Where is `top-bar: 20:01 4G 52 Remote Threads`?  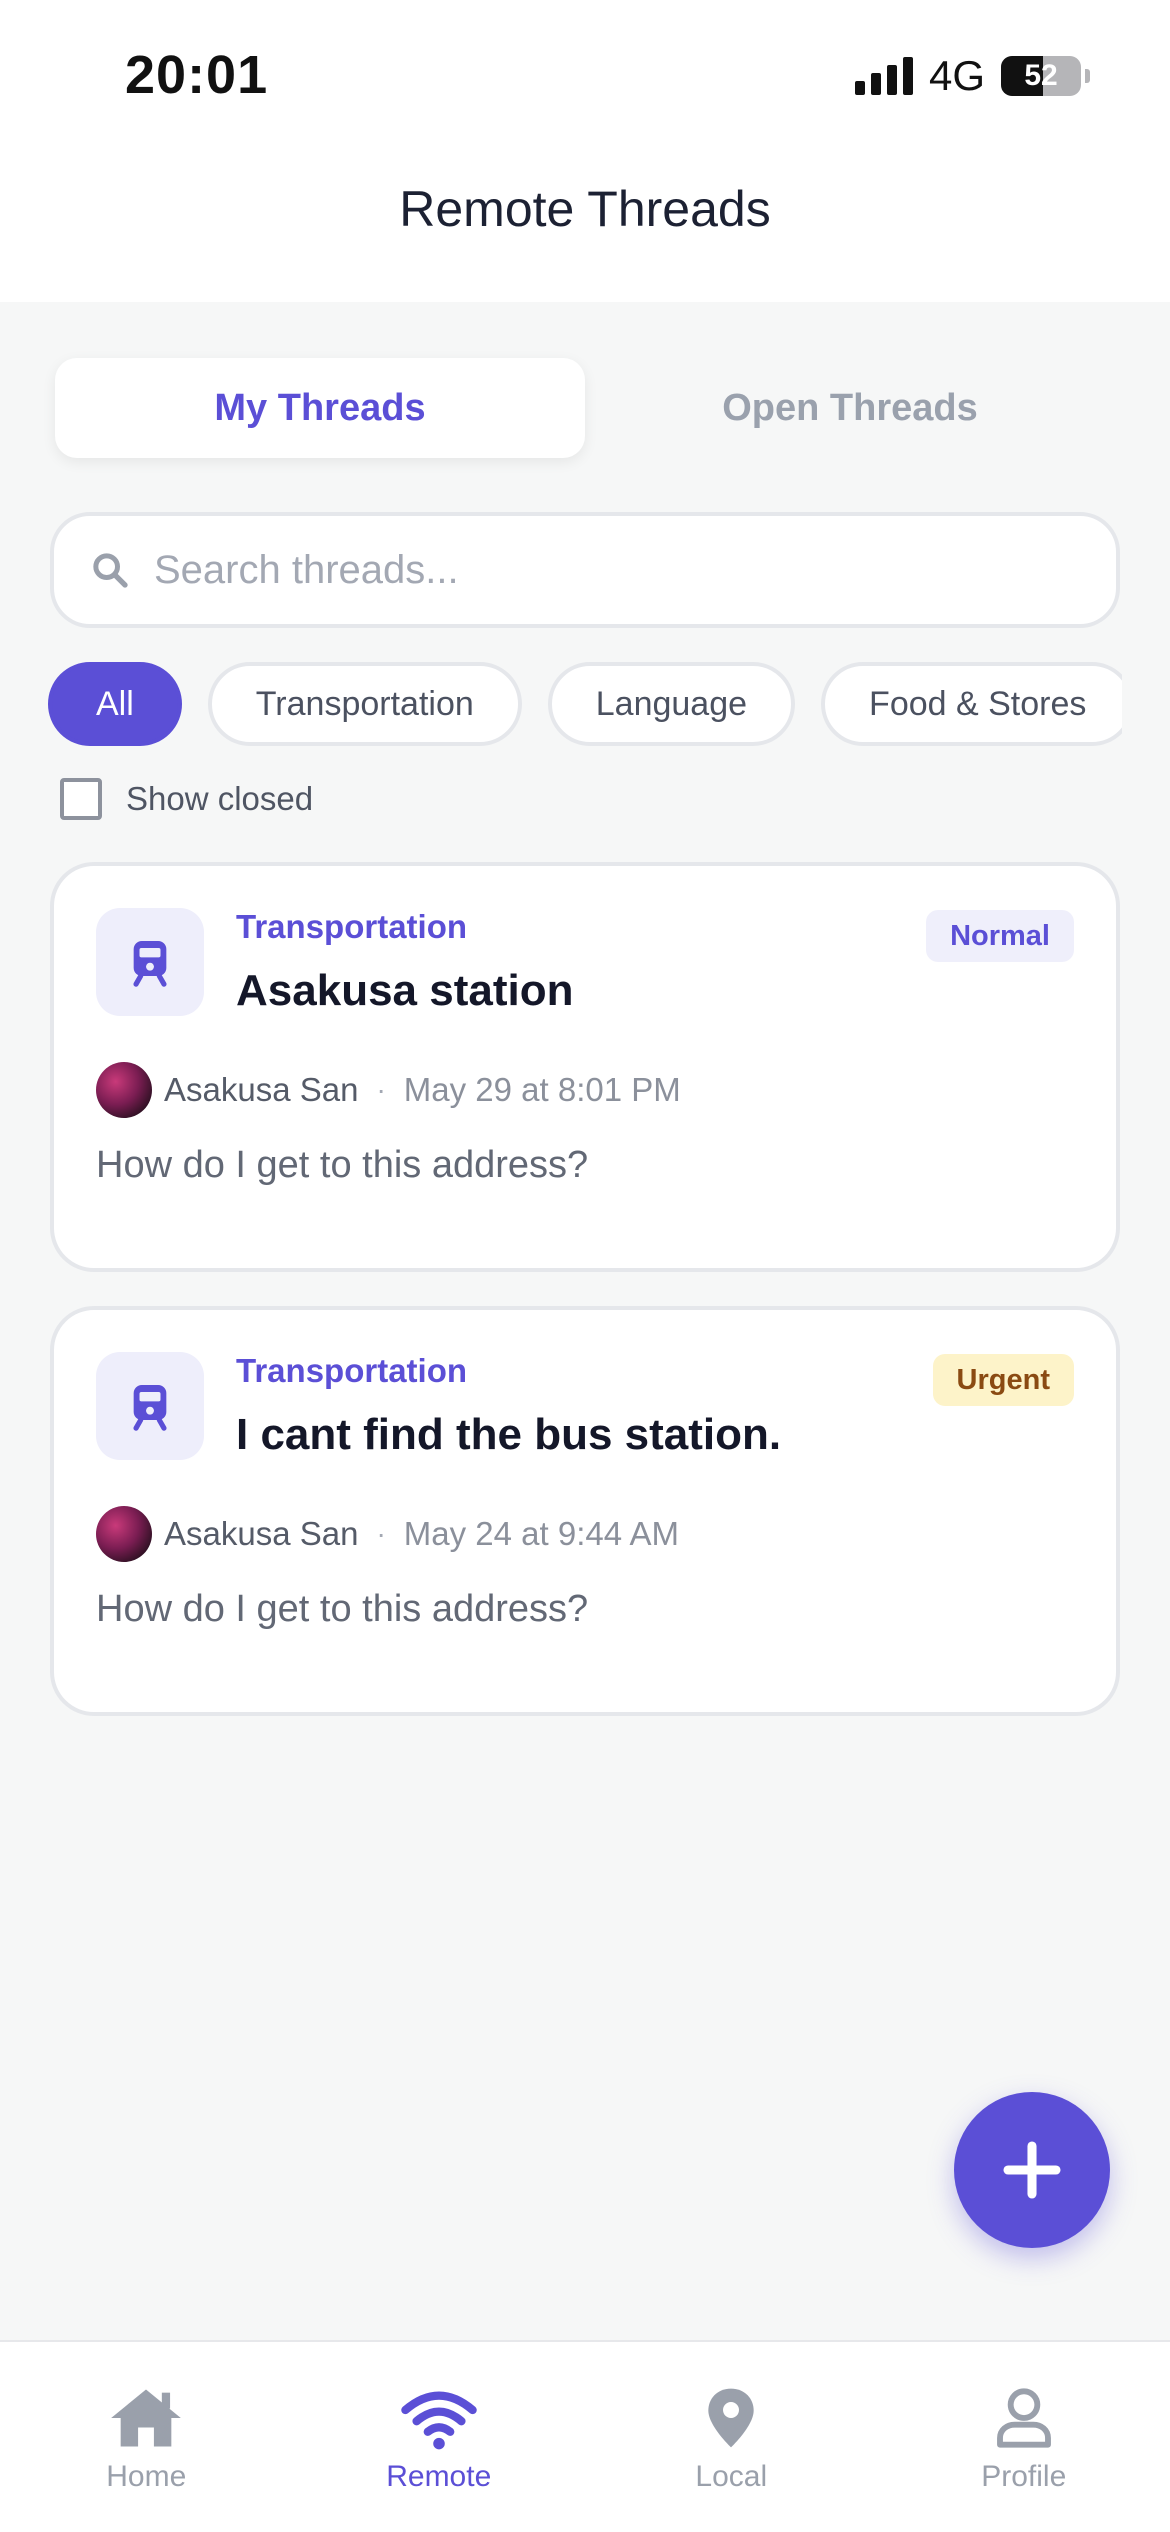 top-bar: 20:01 4G 52 Remote Threads is located at coordinates (585, 151).